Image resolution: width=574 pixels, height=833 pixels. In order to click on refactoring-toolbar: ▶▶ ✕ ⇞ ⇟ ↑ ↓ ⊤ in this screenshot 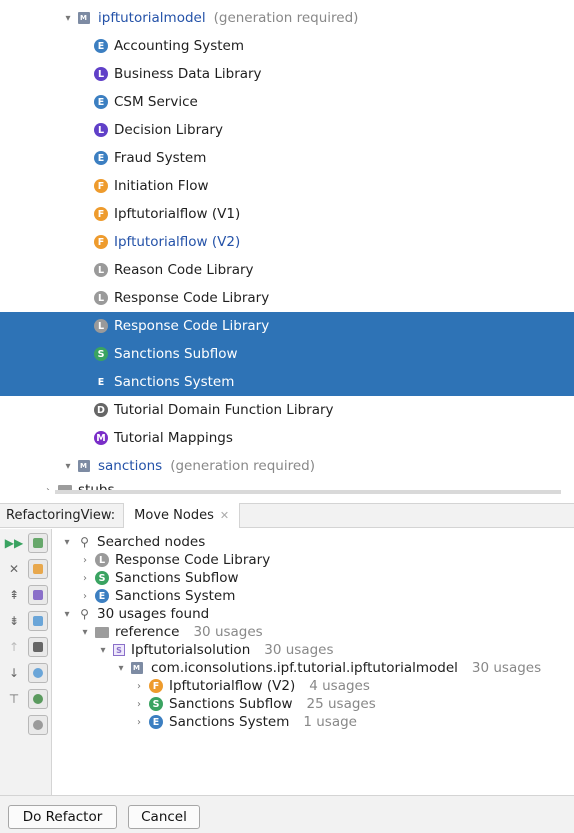, I will do `click(26, 662)`.